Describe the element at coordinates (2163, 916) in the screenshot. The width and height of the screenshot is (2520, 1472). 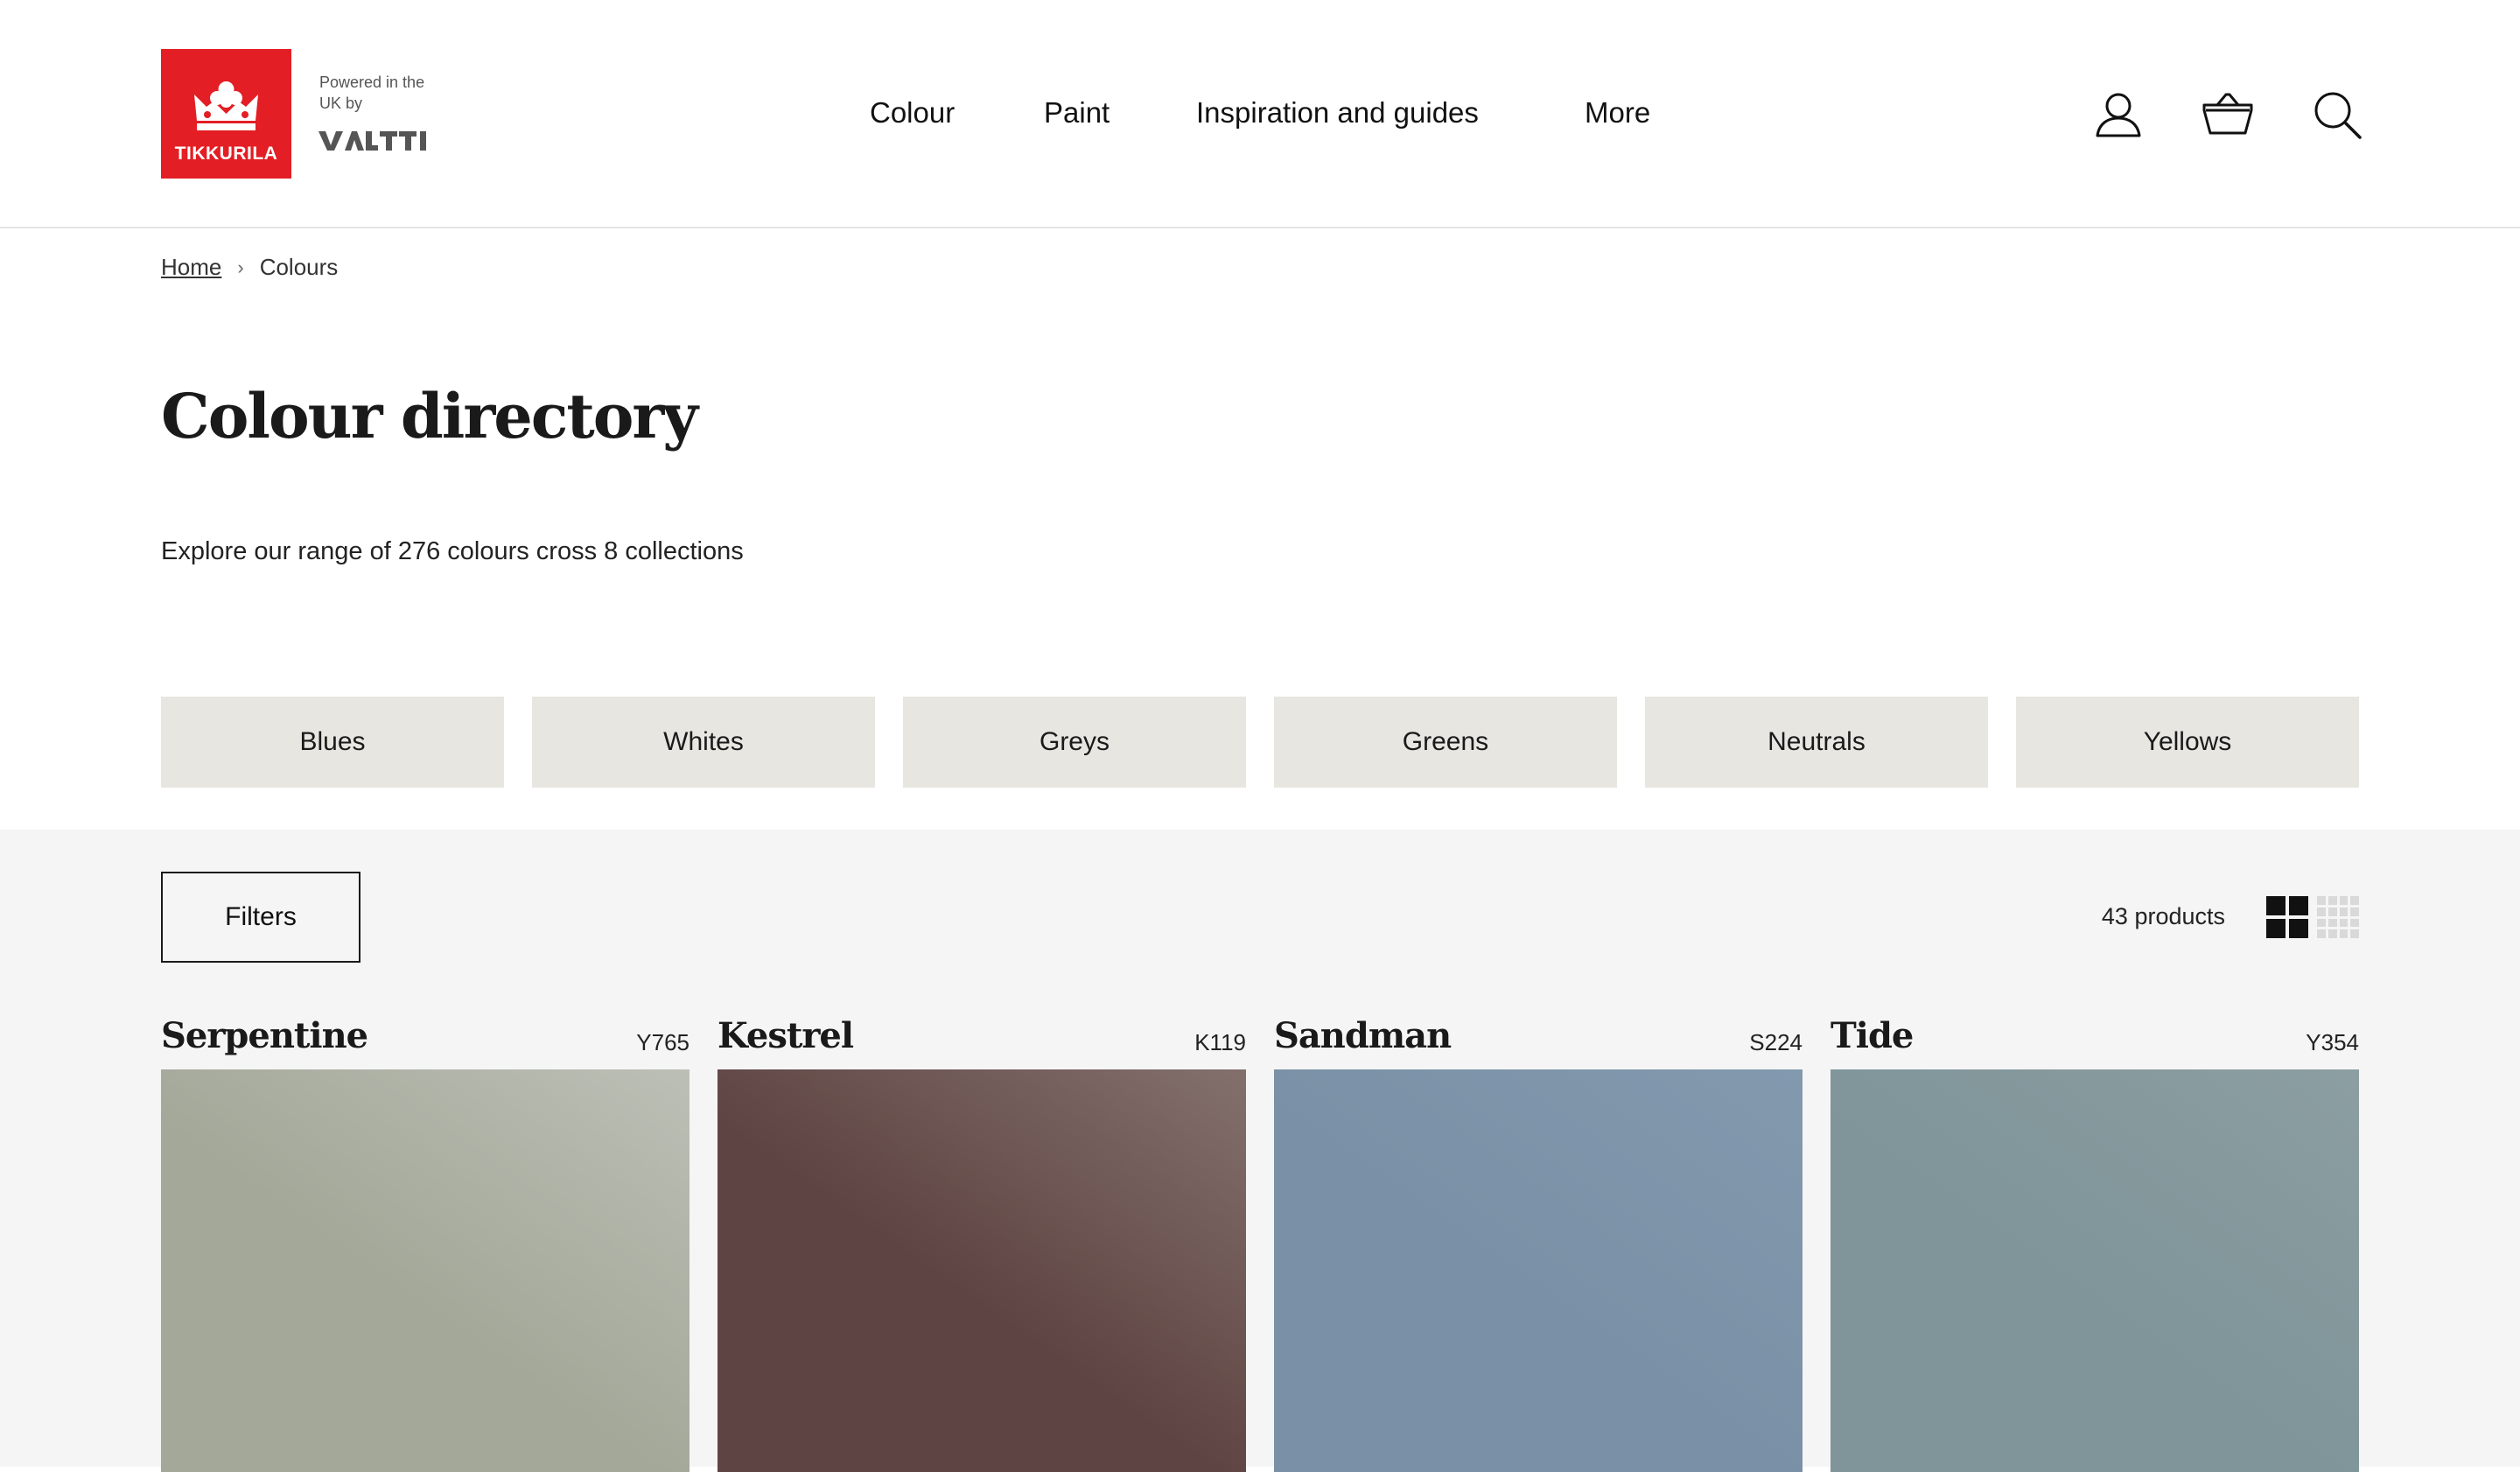
I see `product-count: 43 products` at that location.